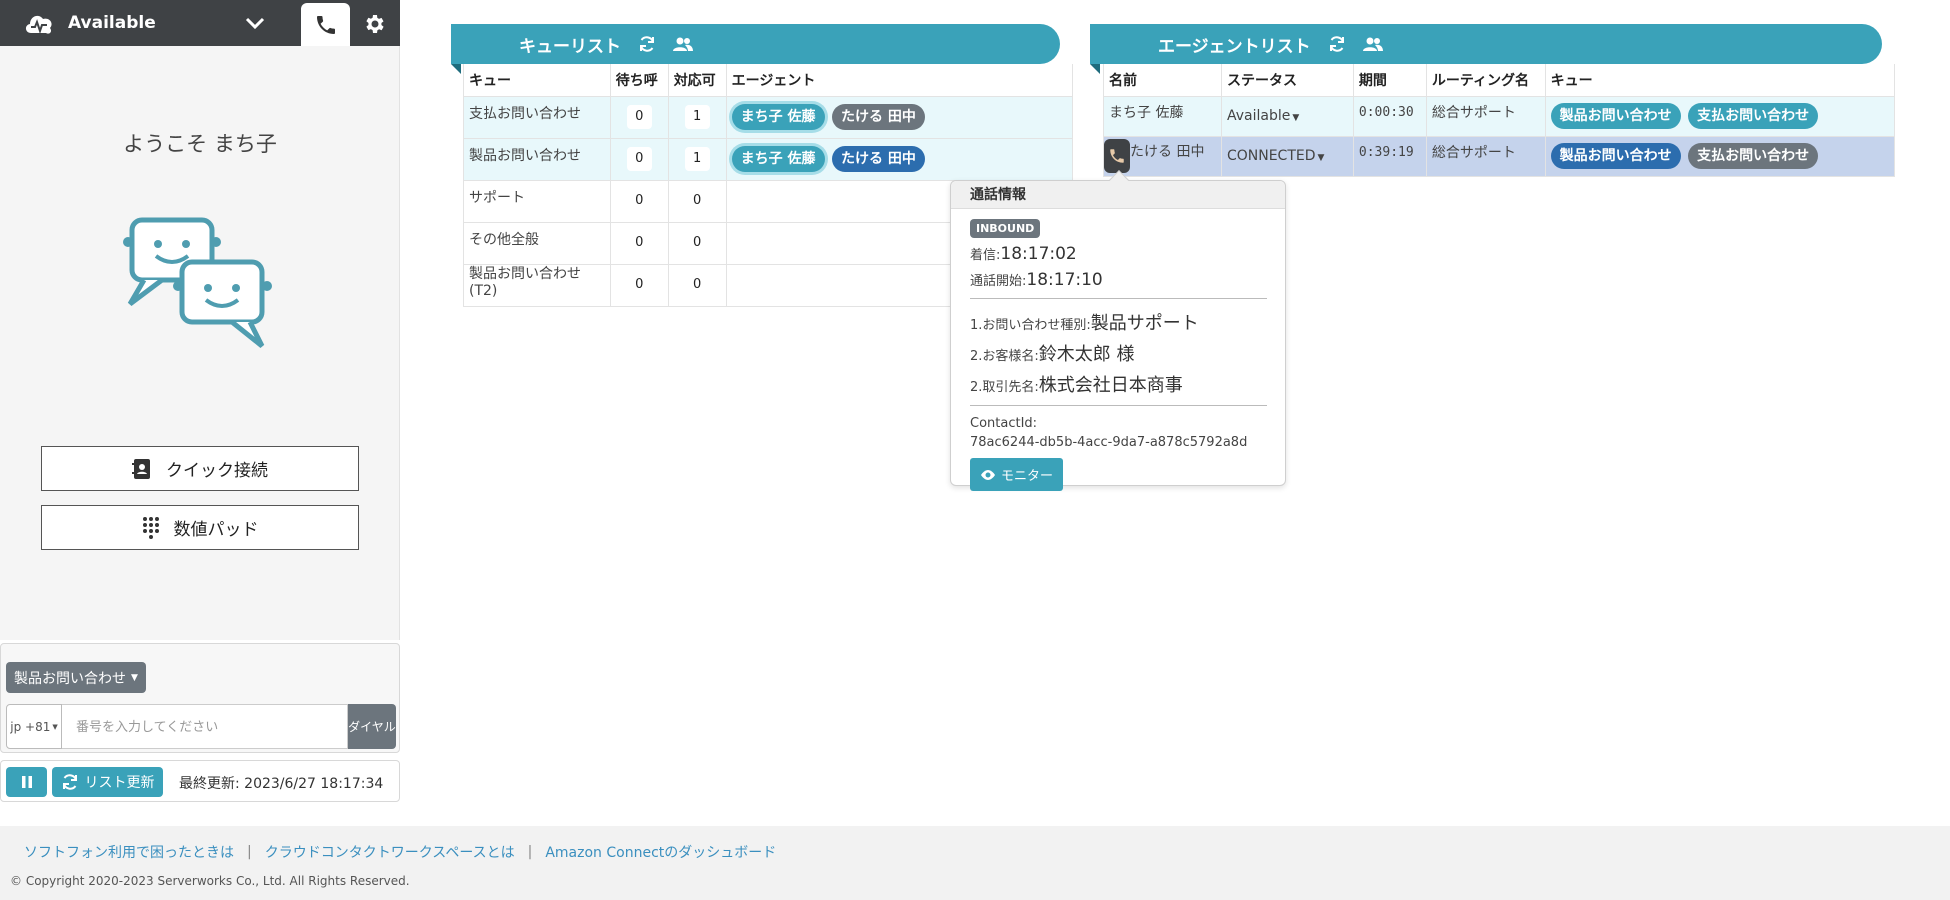 The width and height of the screenshot is (1950, 900). What do you see at coordinates (697, 80) in the screenshot?
I see `col-available: 対応可` at bounding box center [697, 80].